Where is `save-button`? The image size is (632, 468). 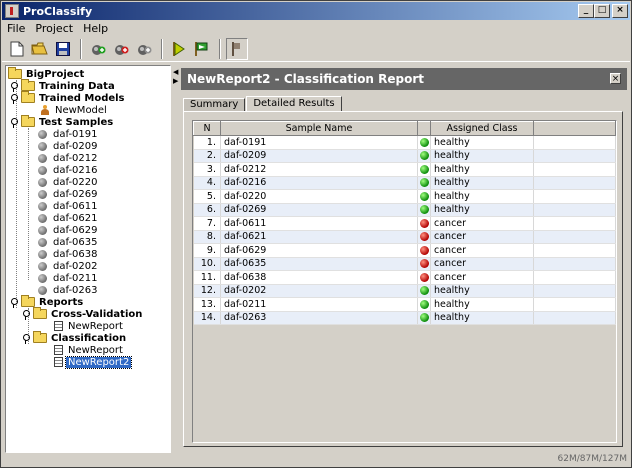 save-button is located at coordinates (63, 49).